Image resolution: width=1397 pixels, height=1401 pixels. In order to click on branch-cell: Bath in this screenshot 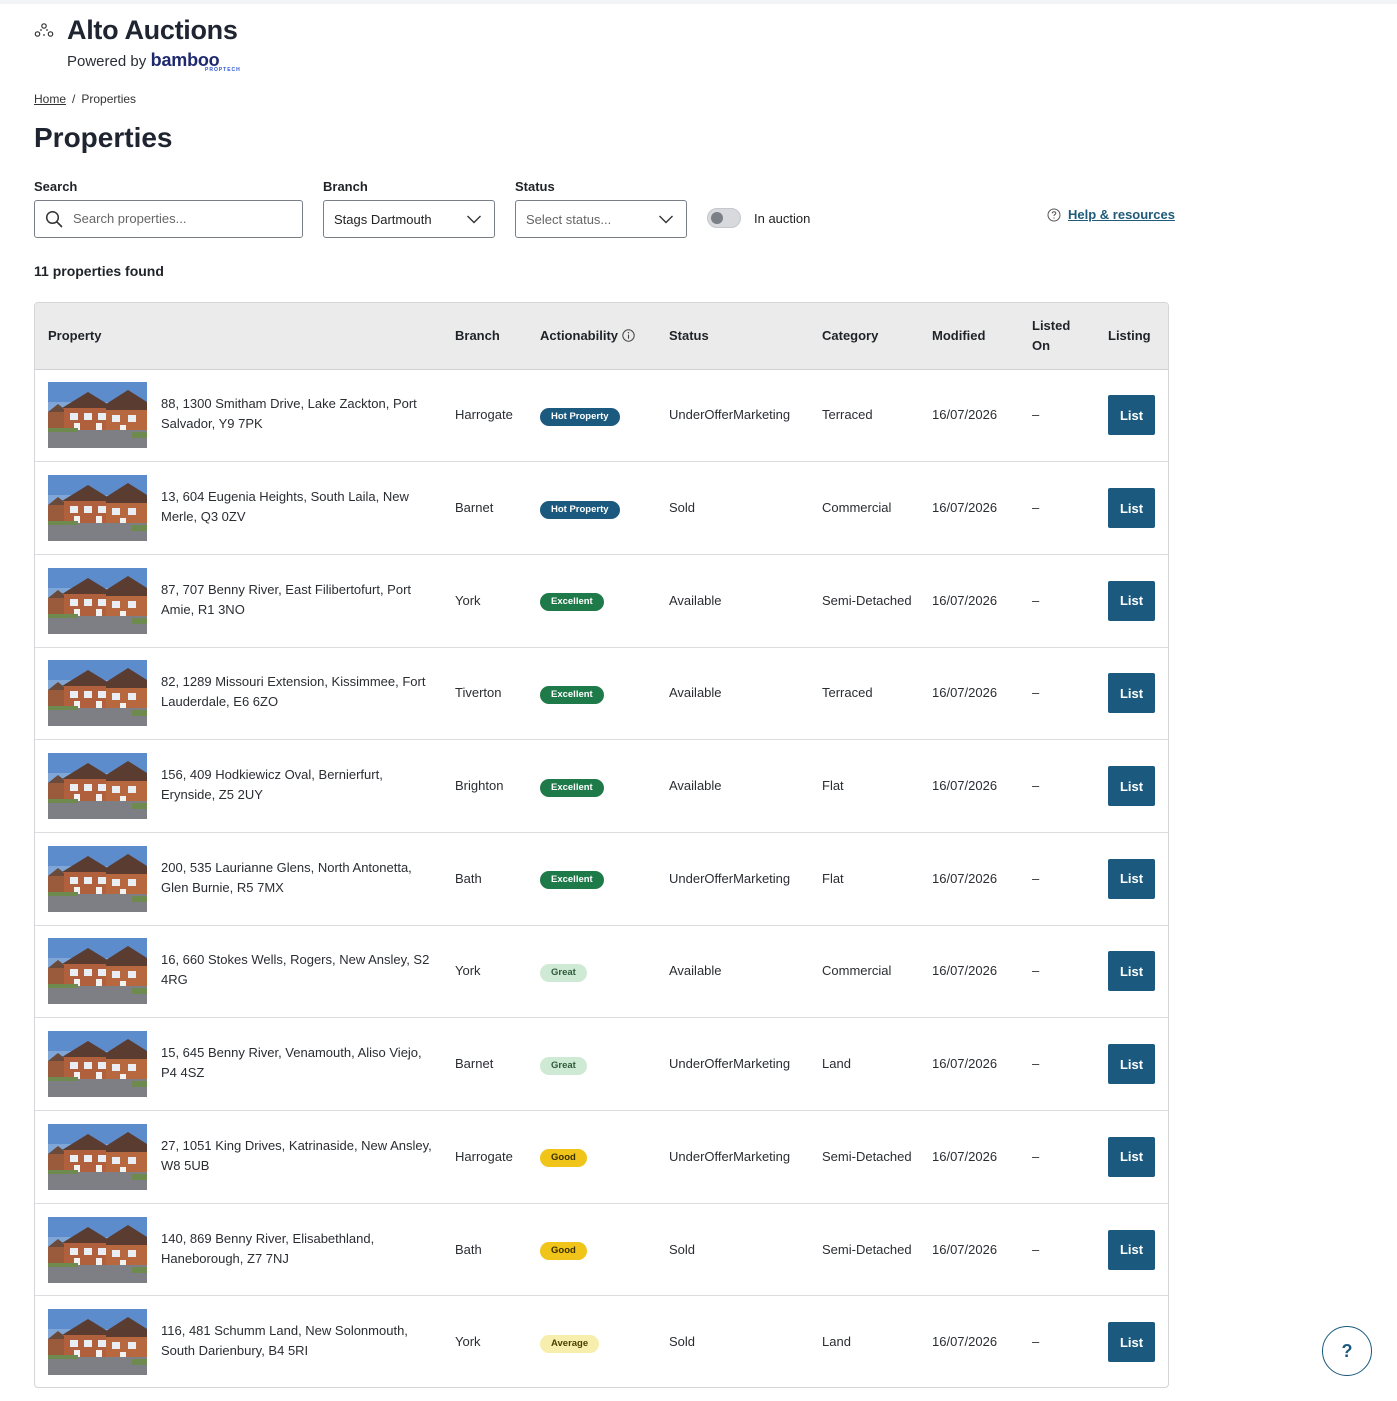, I will do `click(497, 1250)`.